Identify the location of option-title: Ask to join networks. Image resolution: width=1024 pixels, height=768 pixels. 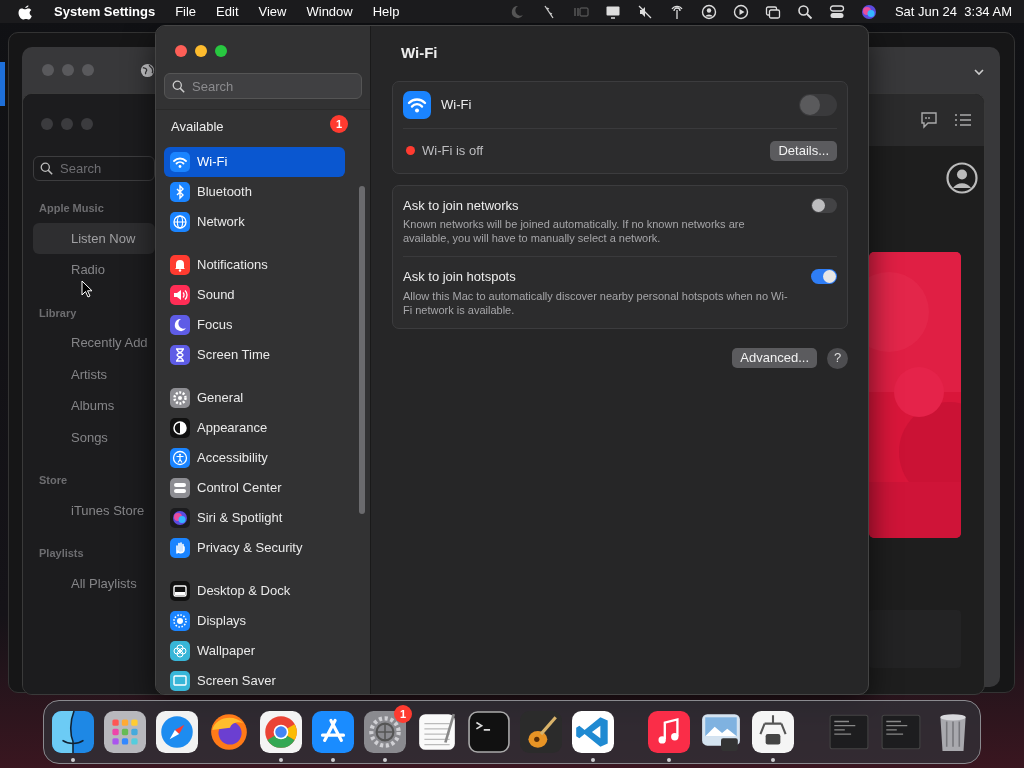
(461, 205).